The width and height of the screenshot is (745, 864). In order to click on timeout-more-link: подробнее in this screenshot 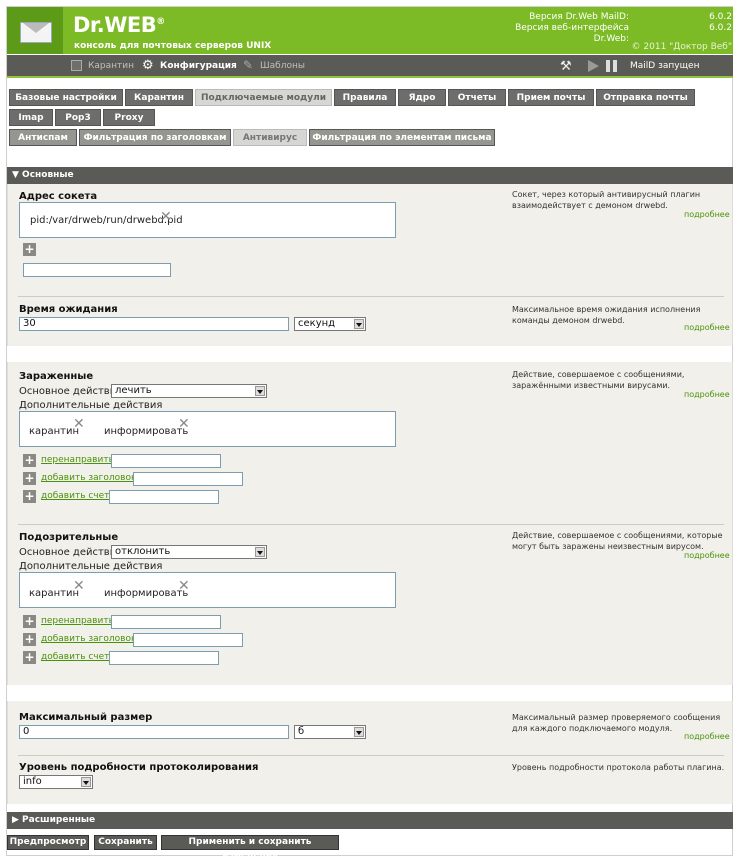, I will do `click(707, 327)`.